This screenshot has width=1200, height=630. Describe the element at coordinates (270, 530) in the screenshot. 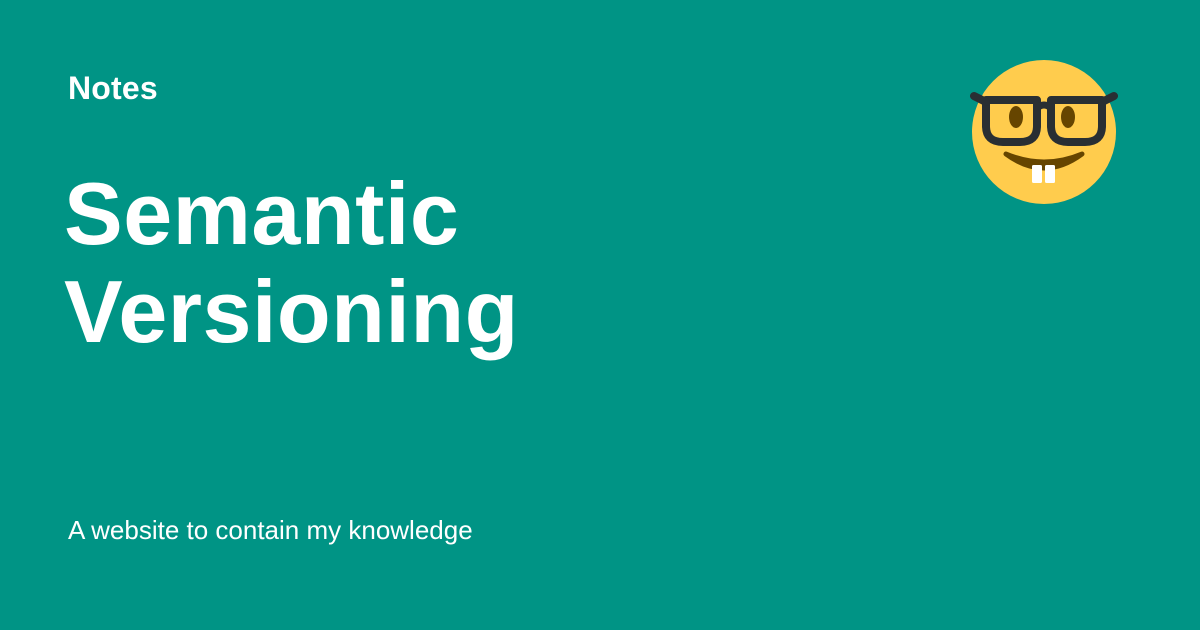

I see `site-tagline: A website to contain my knowledge` at that location.